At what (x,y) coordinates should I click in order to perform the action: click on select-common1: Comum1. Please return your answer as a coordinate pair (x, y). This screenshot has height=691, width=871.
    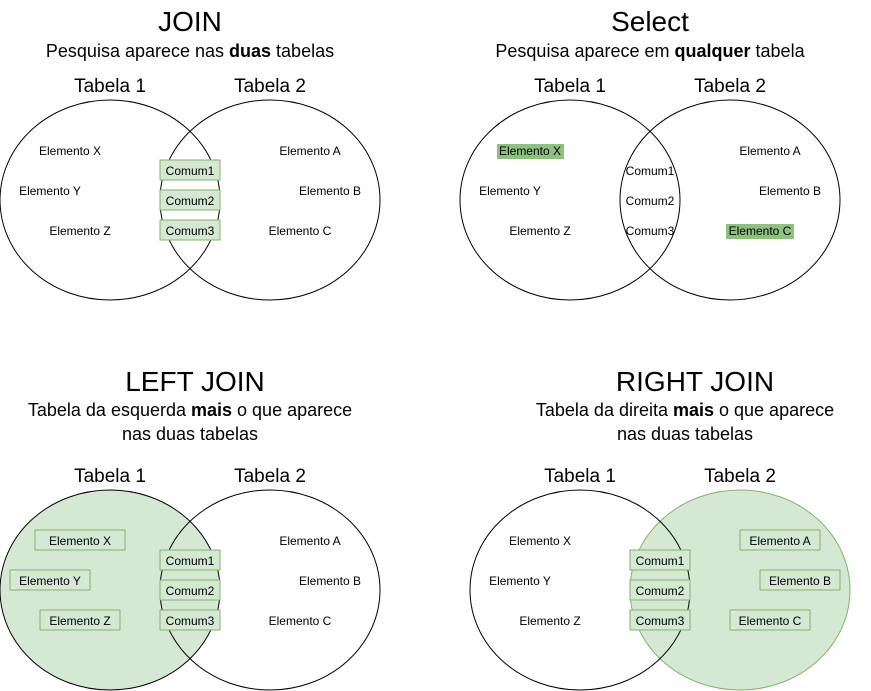
    Looking at the image, I should click on (650, 171).